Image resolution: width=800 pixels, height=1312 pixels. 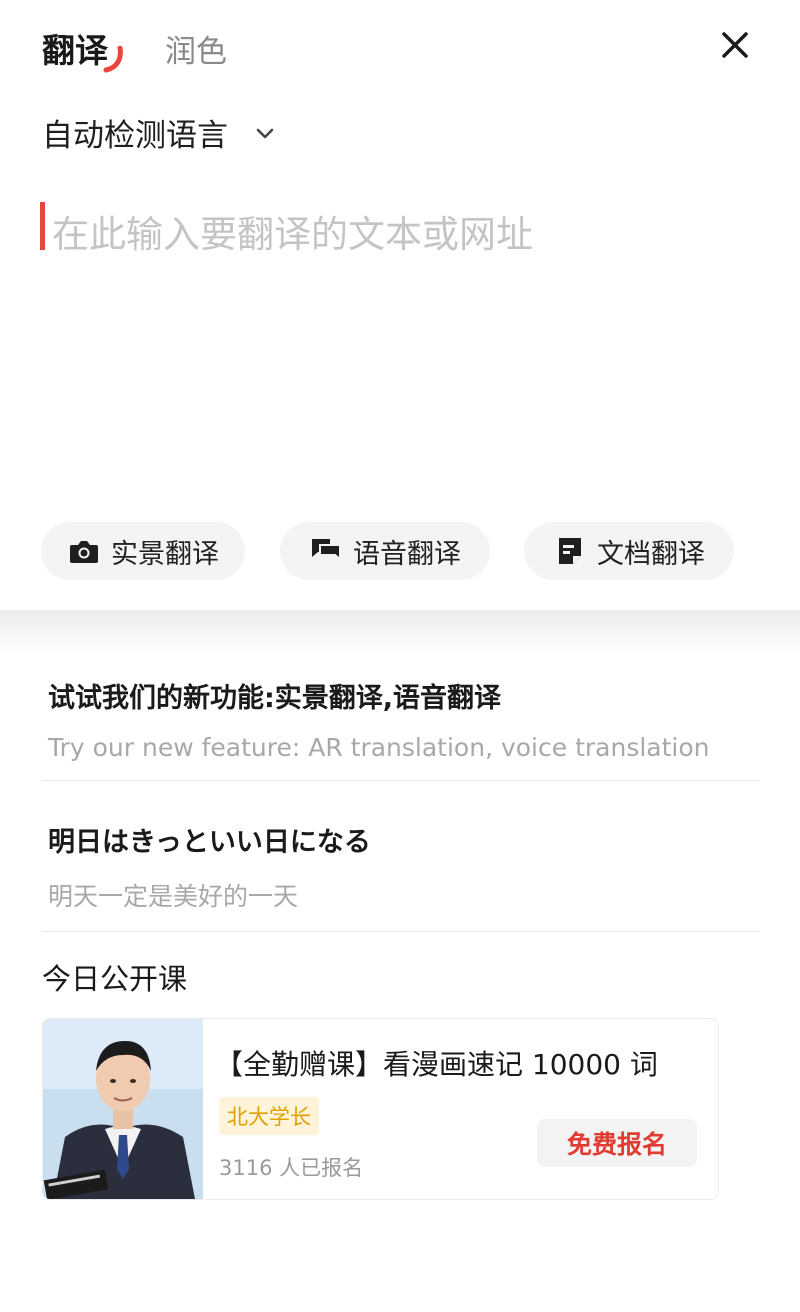 What do you see at coordinates (400, 632) in the screenshot?
I see `section-divider` at bounding box center [400, 632].